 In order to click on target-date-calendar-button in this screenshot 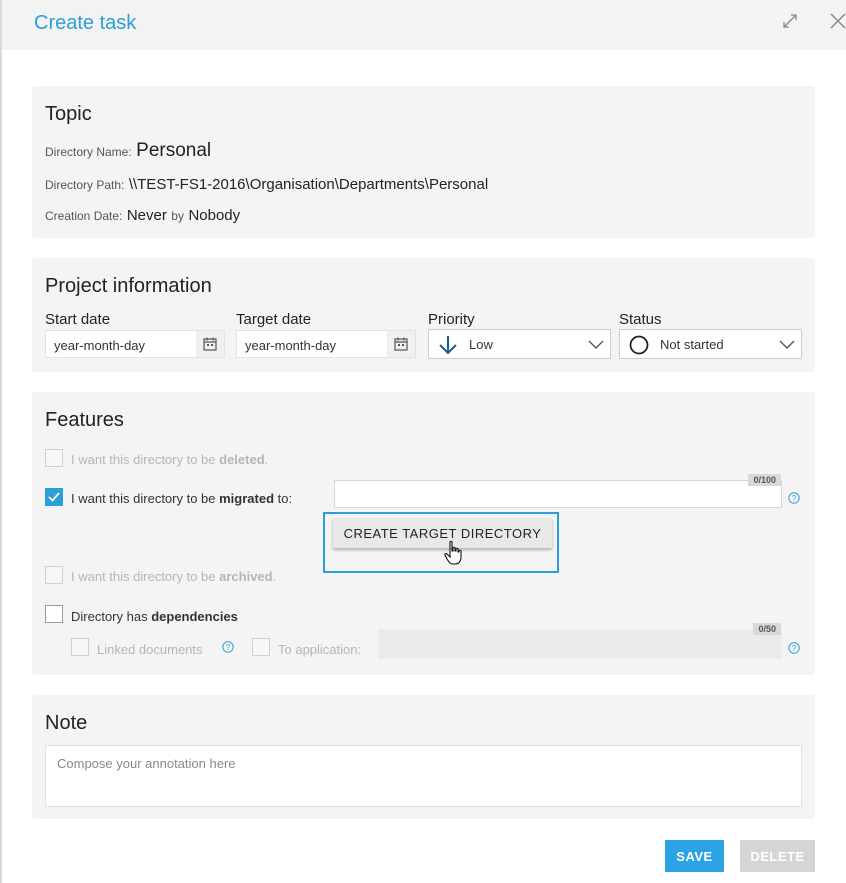, I will do `click(401, 344)`.